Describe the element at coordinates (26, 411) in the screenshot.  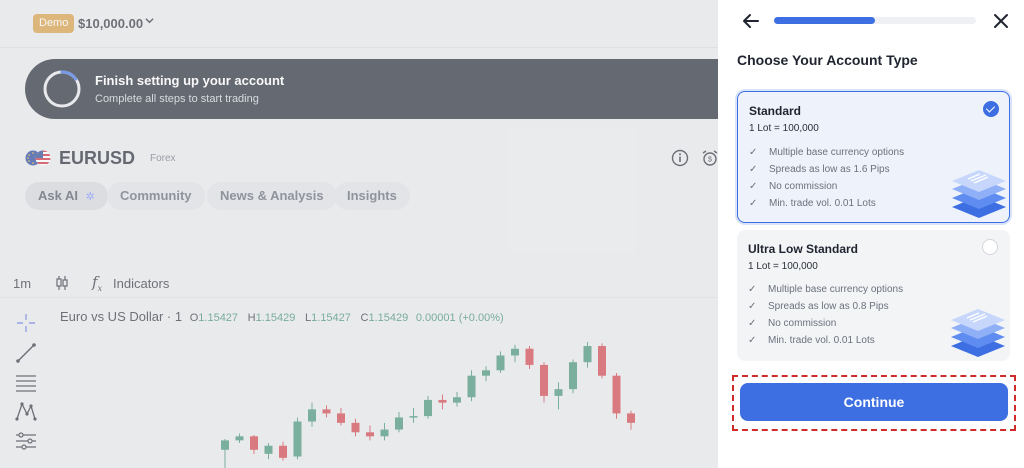
I see `pattern-icon` at that location.